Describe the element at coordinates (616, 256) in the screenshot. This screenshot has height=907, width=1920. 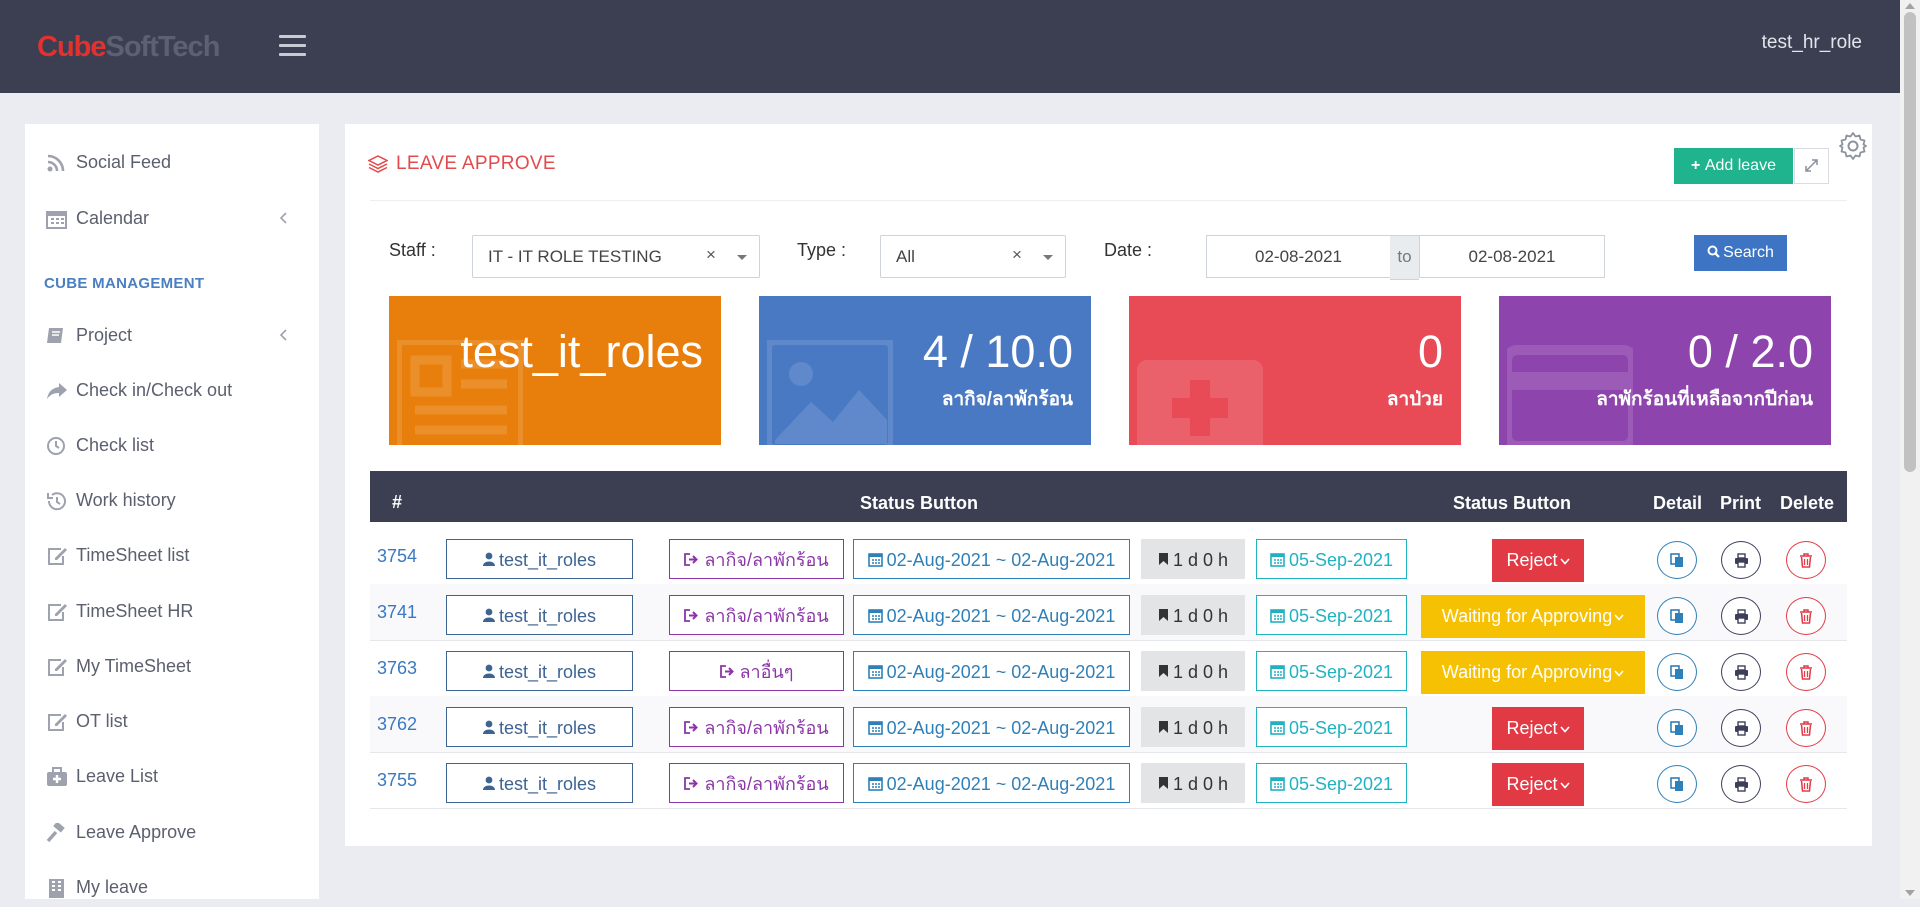
I see `staff-select: IT - IT ROLE TESTING ×` at that location.